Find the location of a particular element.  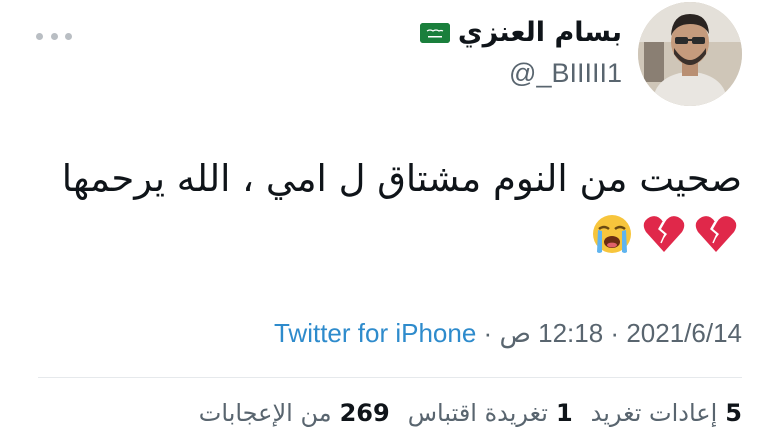

author-info: بسام العنزي @_BIIIII1 is located at coordinates (520, 53).